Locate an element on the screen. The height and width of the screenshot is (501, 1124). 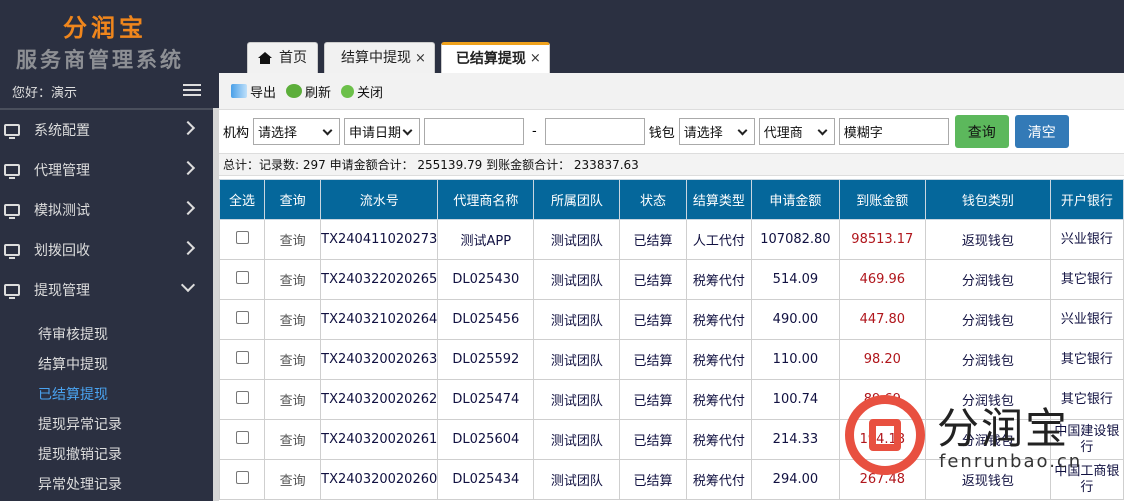
export-button: 导出 is located at coordinates (253, 91).